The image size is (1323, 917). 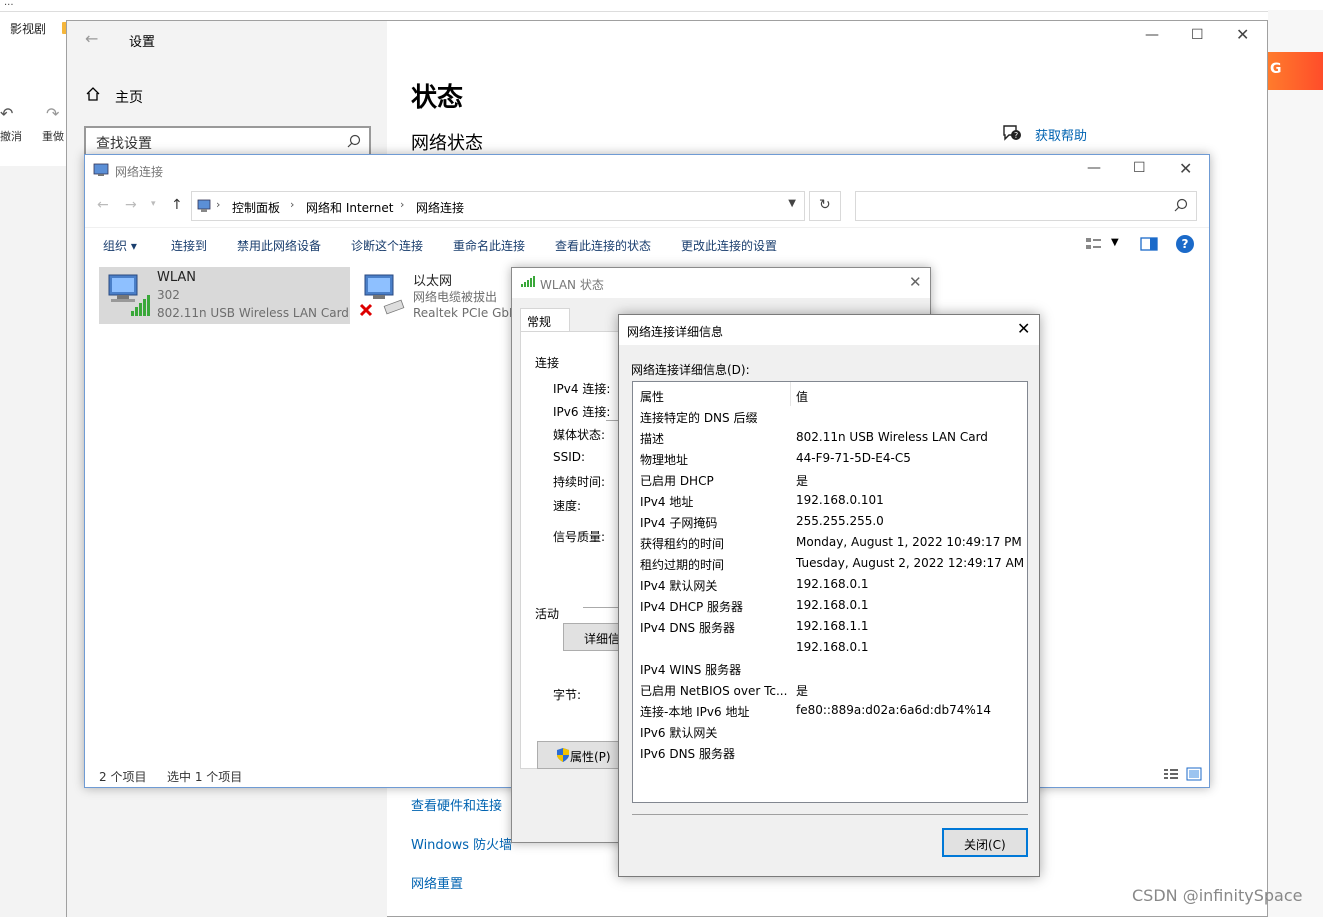 What do you see at coordinates (437, 882) in the screenshot?
I see `network-reset-link: 网络重置` at bounding box center [437, 882].